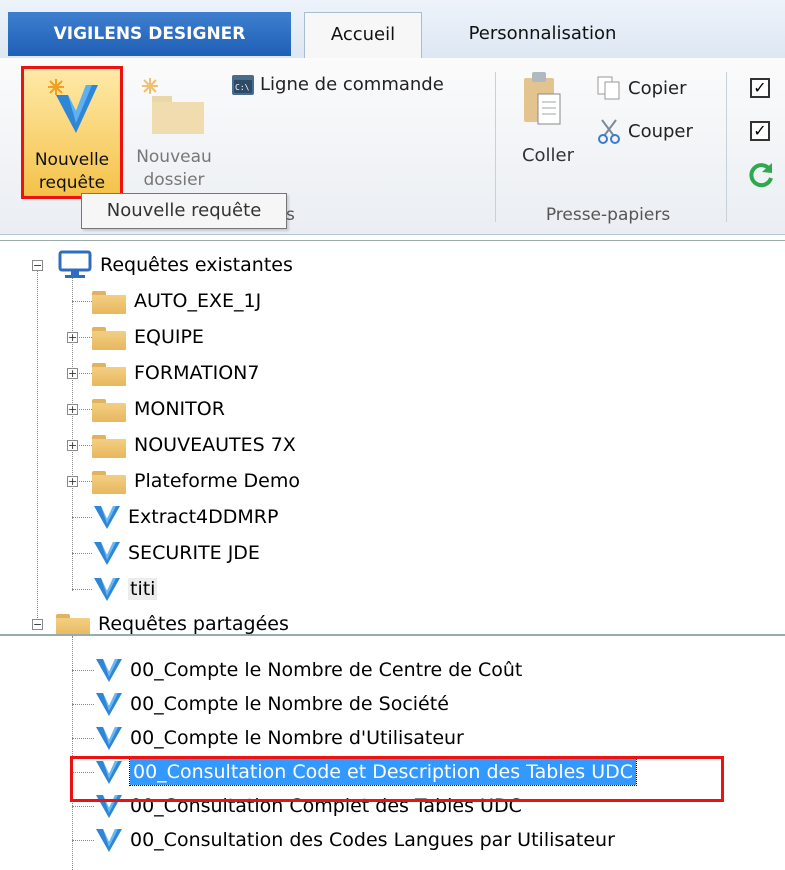 This screenshot has height=870, width=785. I want to click on app-menu-tab: VIGILENS DESIGNER, so click(149, 34).